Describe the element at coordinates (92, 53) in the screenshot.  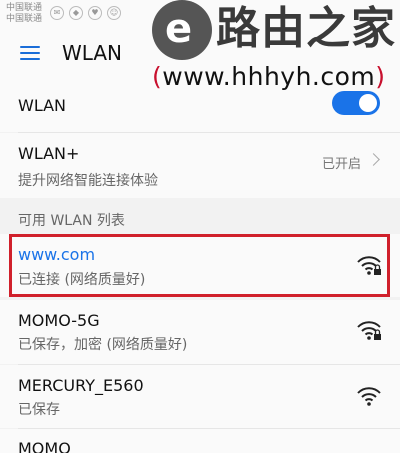
I see `page-title: WLAN` at that location.